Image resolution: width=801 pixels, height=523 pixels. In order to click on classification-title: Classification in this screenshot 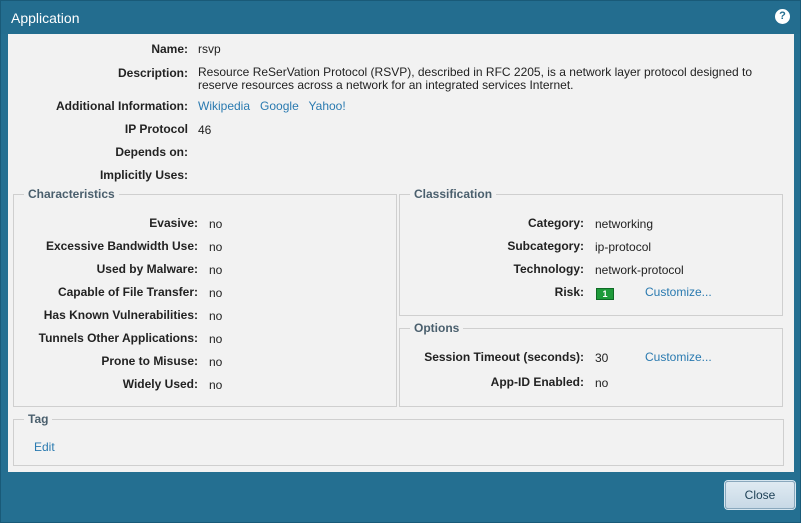, I will do `click(453, 194)`.